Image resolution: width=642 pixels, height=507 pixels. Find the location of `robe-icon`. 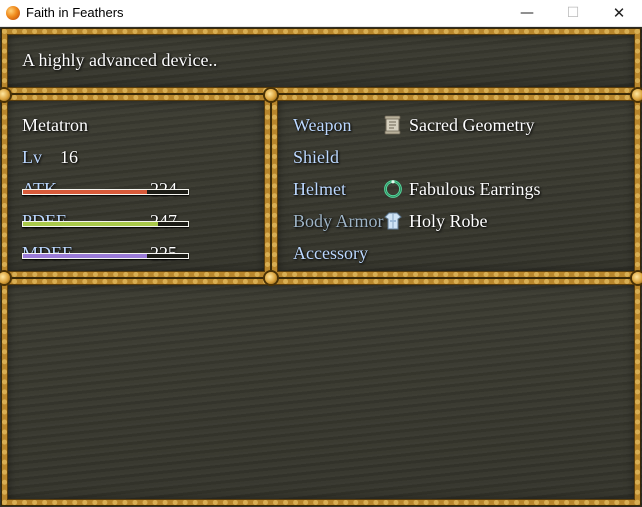

robe-icon is located at coordinates (393, 221).